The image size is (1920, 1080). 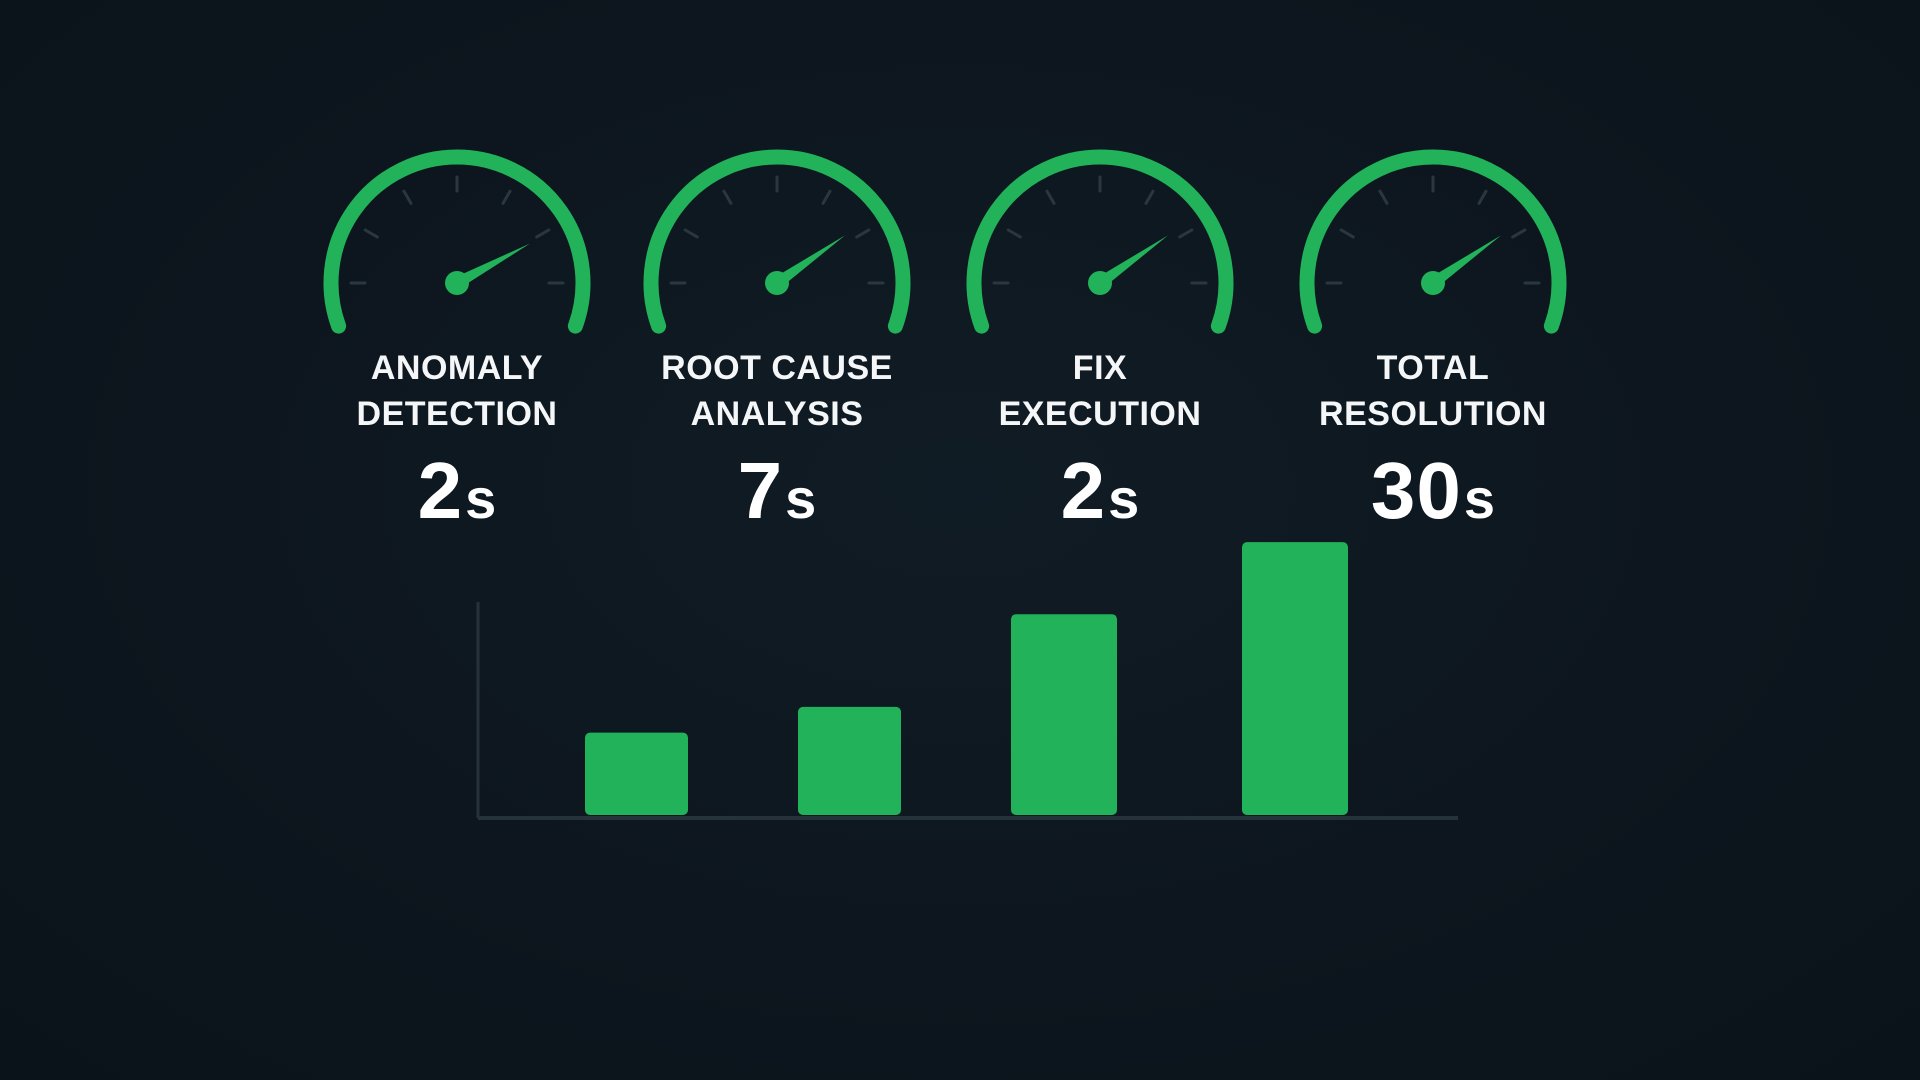 I want to click on gauge-anomaly-detection: ANOMALY DETECTION 2s, so click(x=457, y=350).